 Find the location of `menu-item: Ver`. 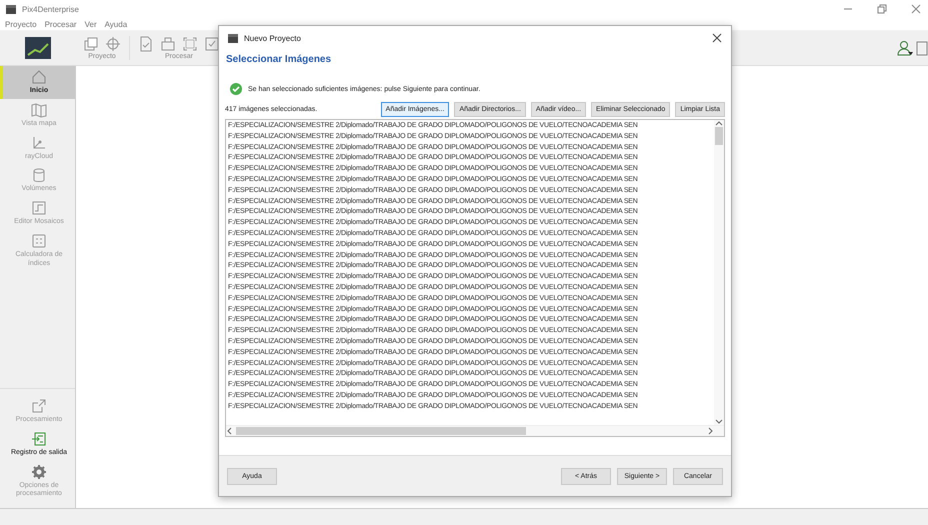

menu-item: Ver is located at coordinates (90, 24).